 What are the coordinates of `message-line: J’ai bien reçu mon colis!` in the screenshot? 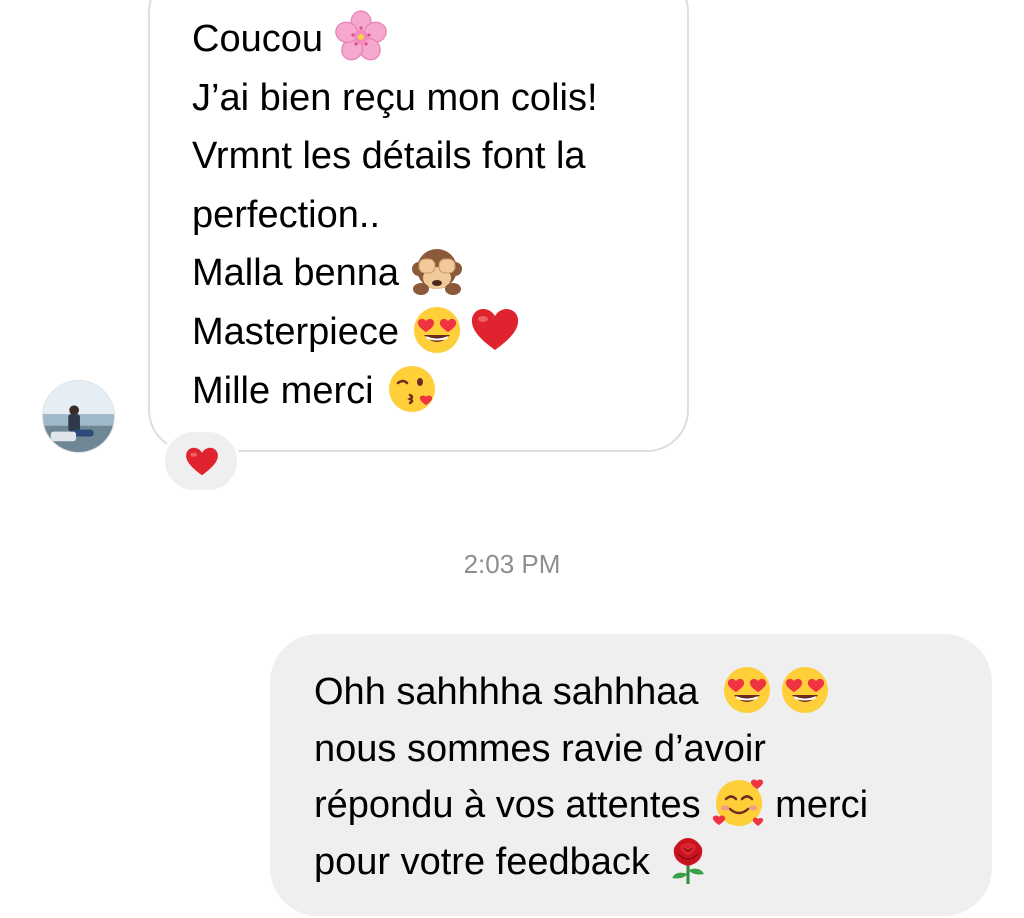 It's located at (395, 97).